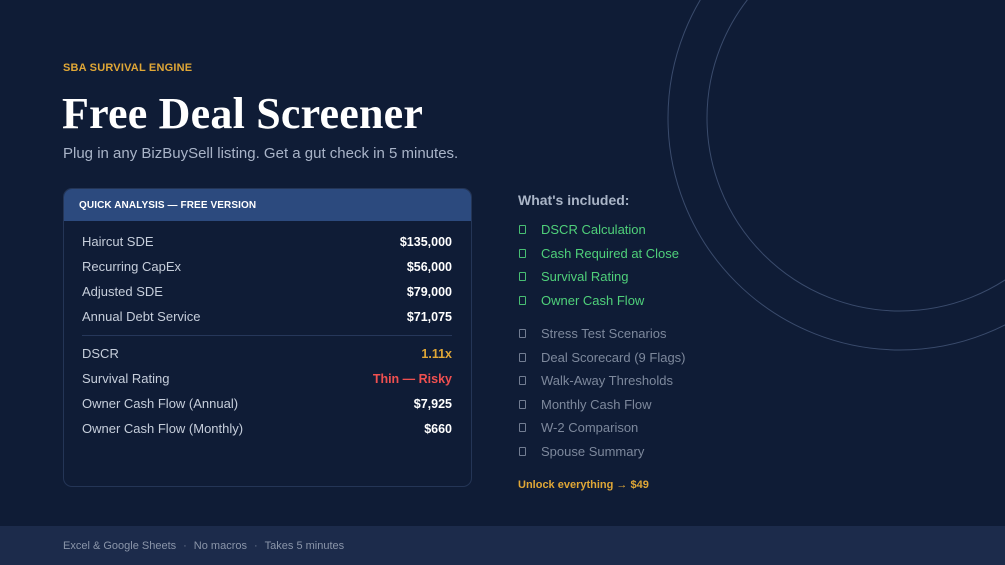  What do you see at coordinates (267, 291) in the screenshot?
I see `metric-row-adjusted-sde: Adjusted SDE $79,000` at bounding box center [267, 291].